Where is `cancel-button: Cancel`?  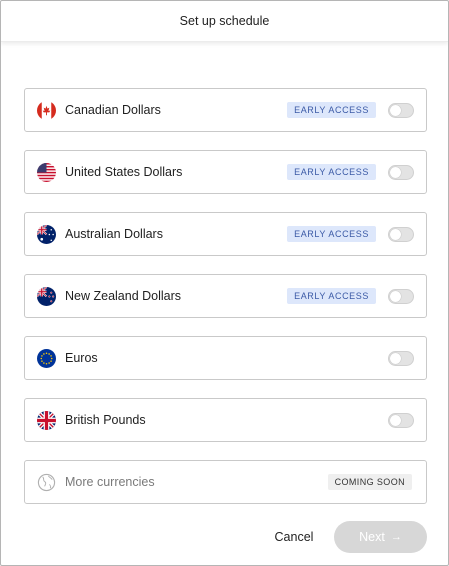 cancel-button: Cancel is located at coordinates (294, 537).